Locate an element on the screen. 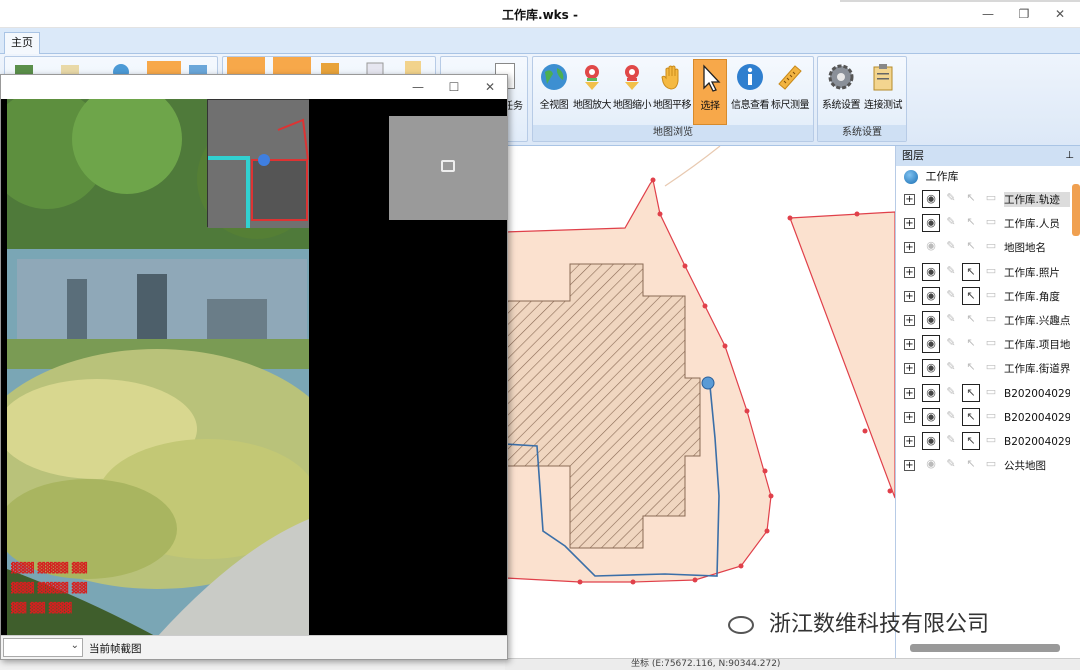 Image resolution: width=1080 pixels, height=670 pixels. zoom-out-button: 地图缩小 is located at coordinates (632, 92).